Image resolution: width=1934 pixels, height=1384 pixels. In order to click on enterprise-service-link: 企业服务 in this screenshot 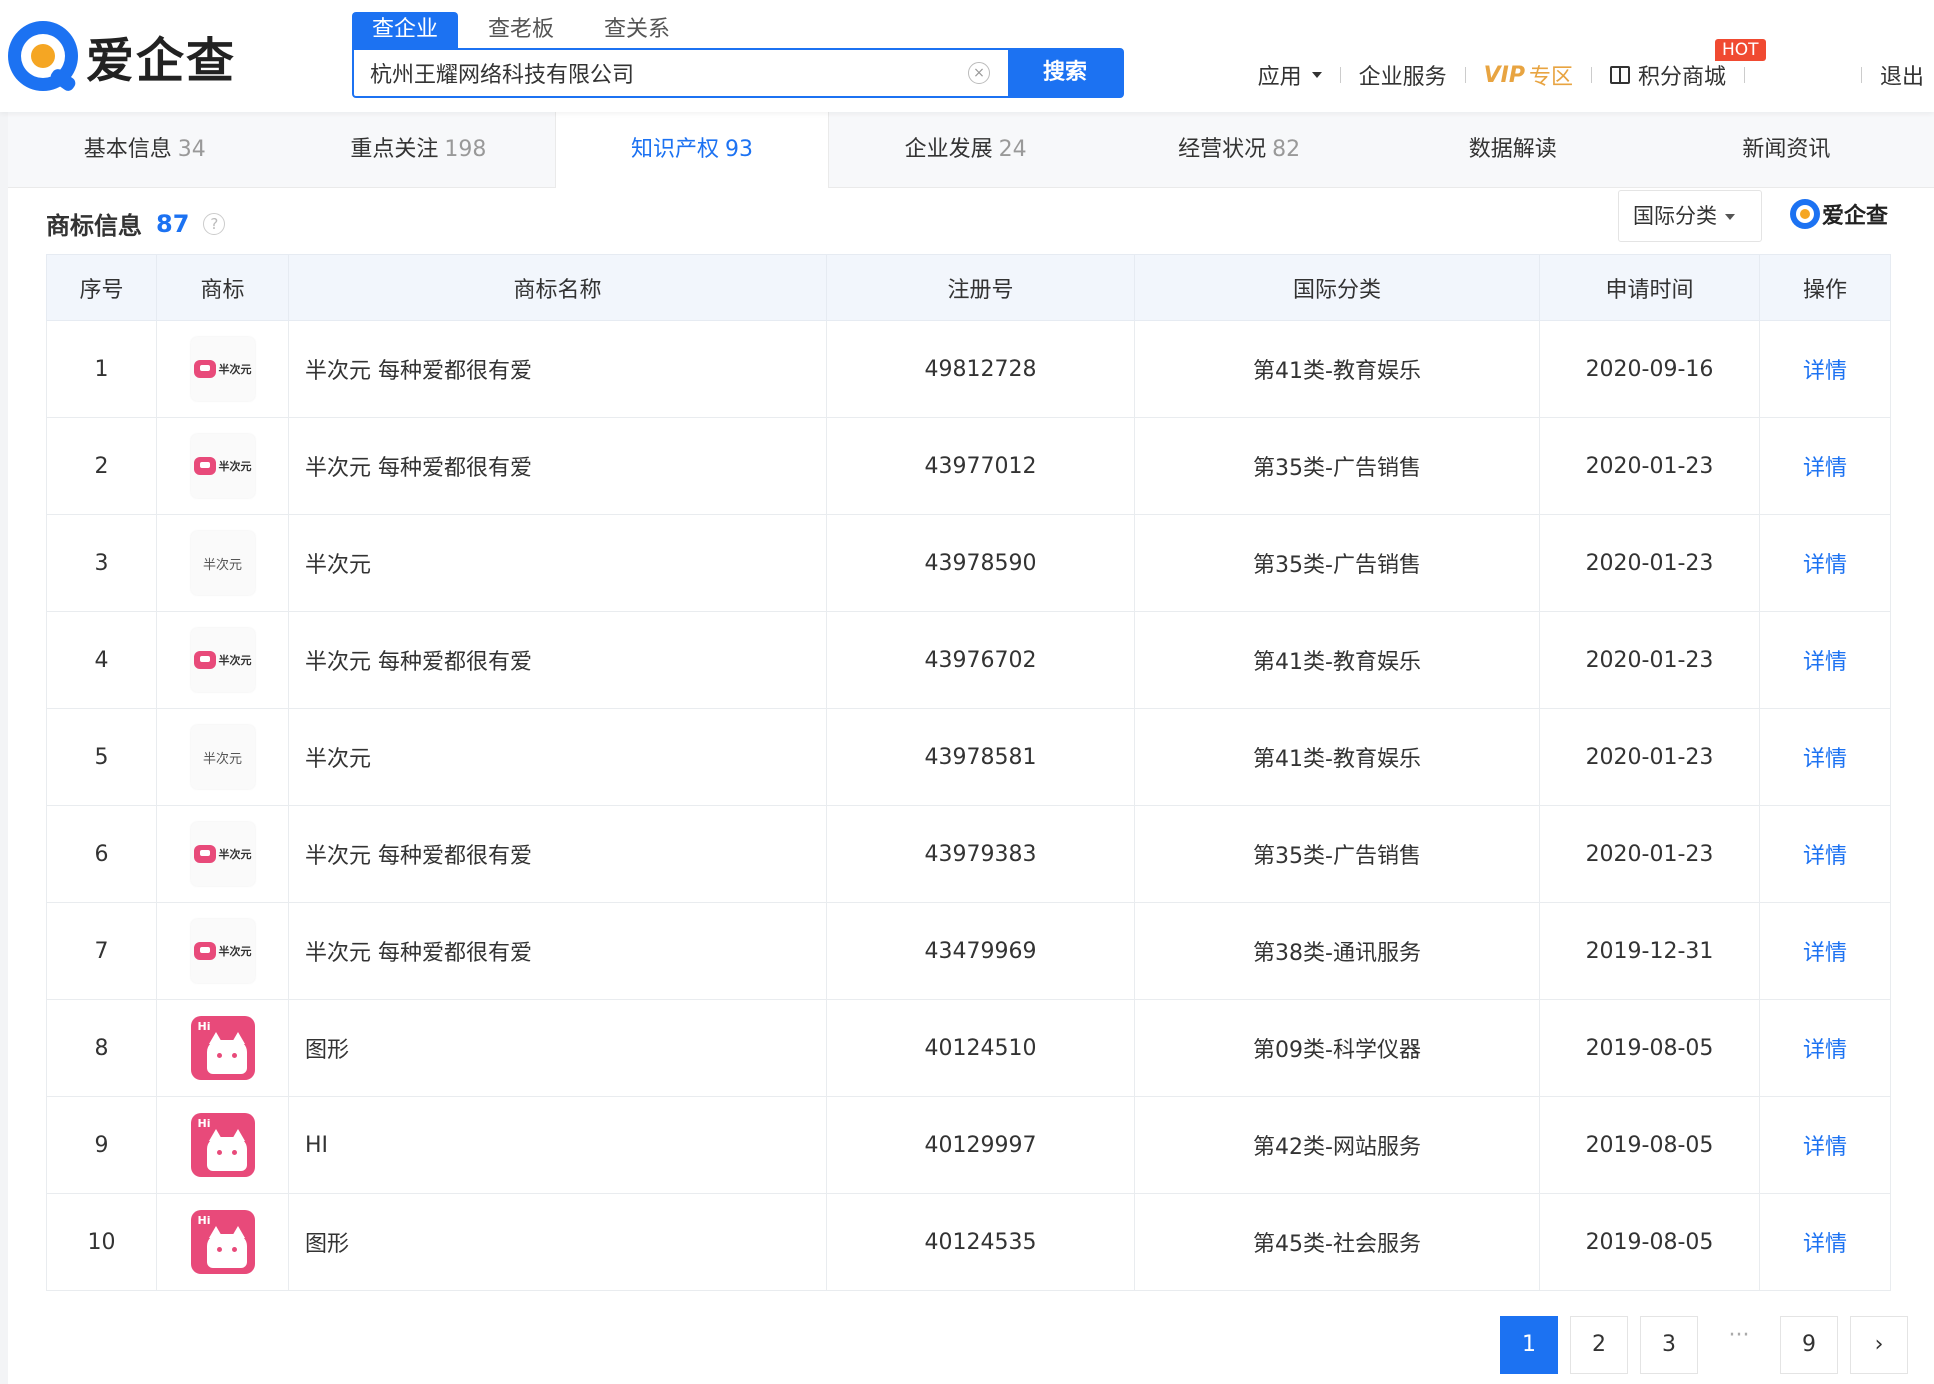, I will do `click(1403, 75)`.